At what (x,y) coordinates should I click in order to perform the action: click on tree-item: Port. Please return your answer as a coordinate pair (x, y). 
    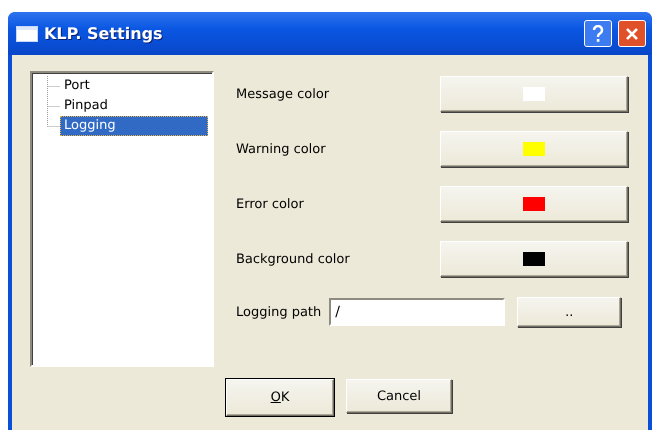
    Looking at the image, I should click on (134, 86).